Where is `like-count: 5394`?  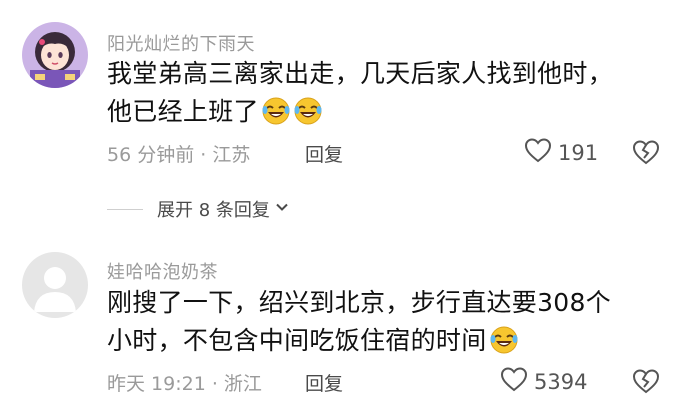
like-count: 5394 is located at coordinates (561, 381).